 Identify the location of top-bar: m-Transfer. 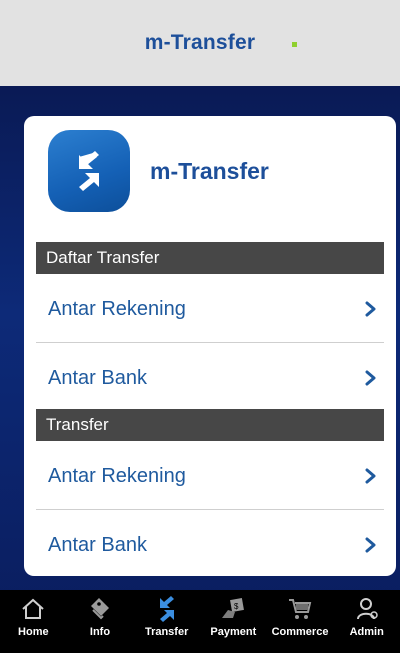
(200, 43).